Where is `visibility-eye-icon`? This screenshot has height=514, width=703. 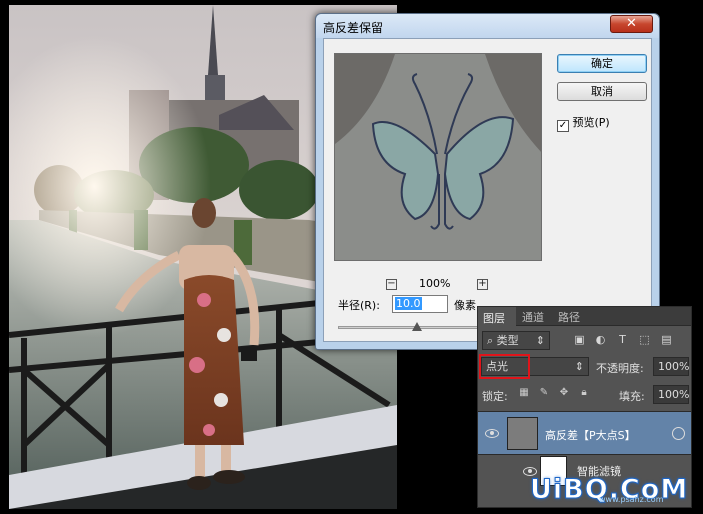
visibility-eye-icon is located at coordinates (492, 433).